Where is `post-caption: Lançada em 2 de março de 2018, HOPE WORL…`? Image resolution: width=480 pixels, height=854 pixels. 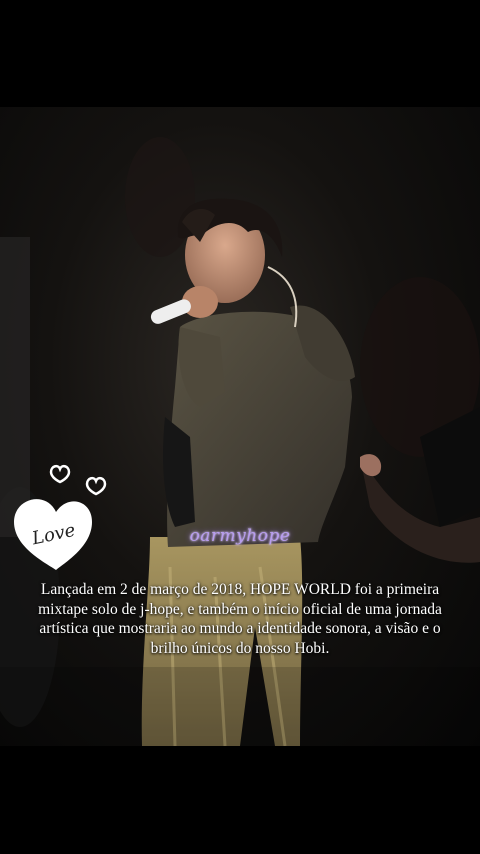
post-caption: Lançada em 2 de março de 2018, HOPE WORL… is located at coordinates (240, 619).